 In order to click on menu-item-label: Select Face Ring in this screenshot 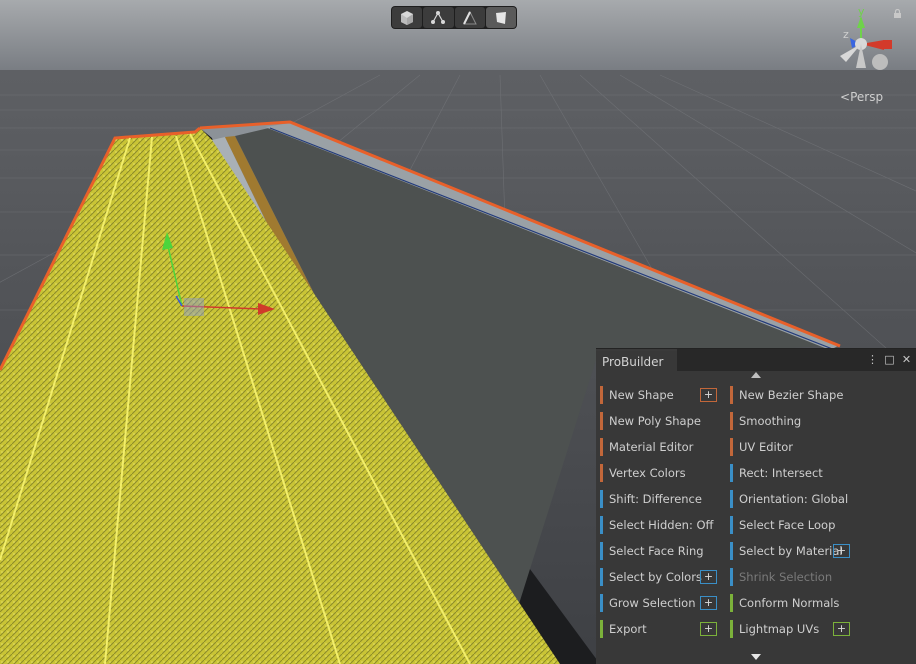, I will do `click(656, 551)`.